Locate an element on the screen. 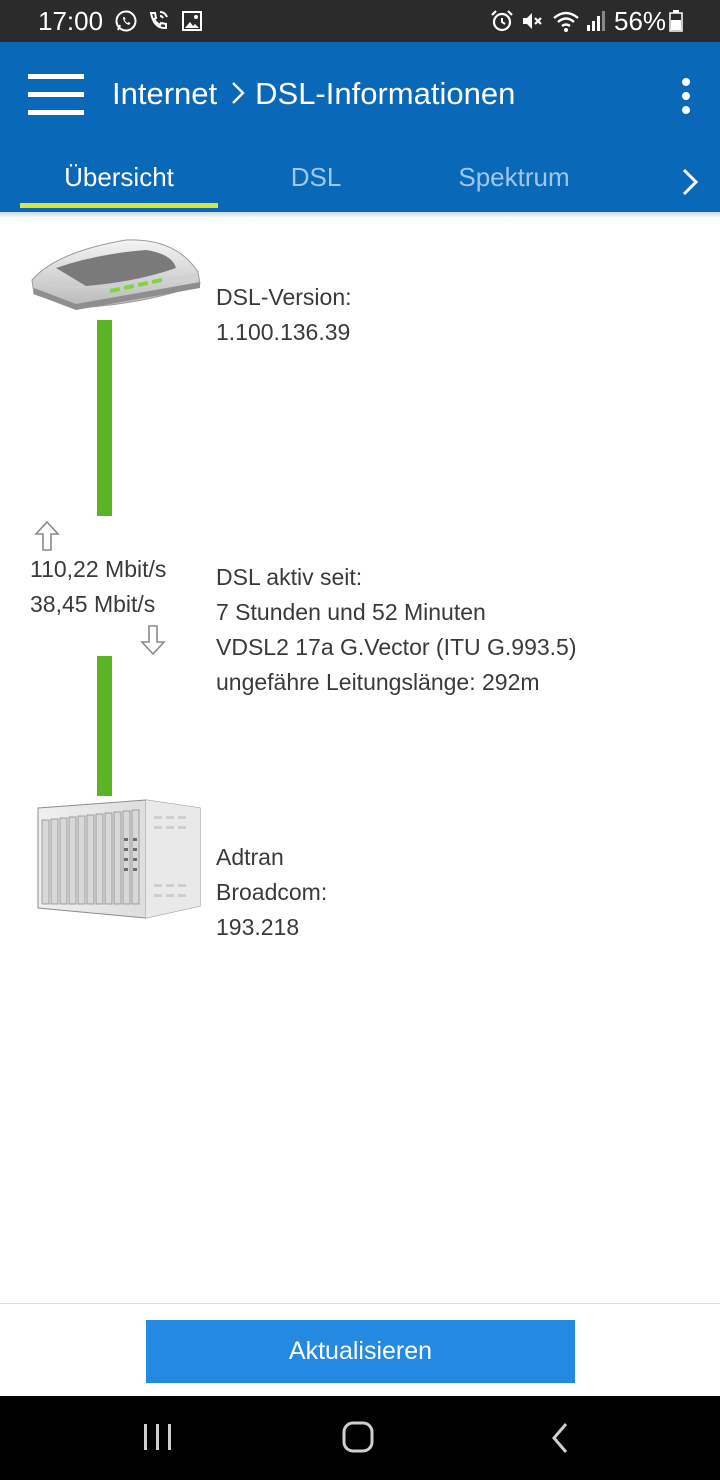 The height and width of the screenshot is (1480, 720). bottom-divider is located at coordinates (360, 1303).